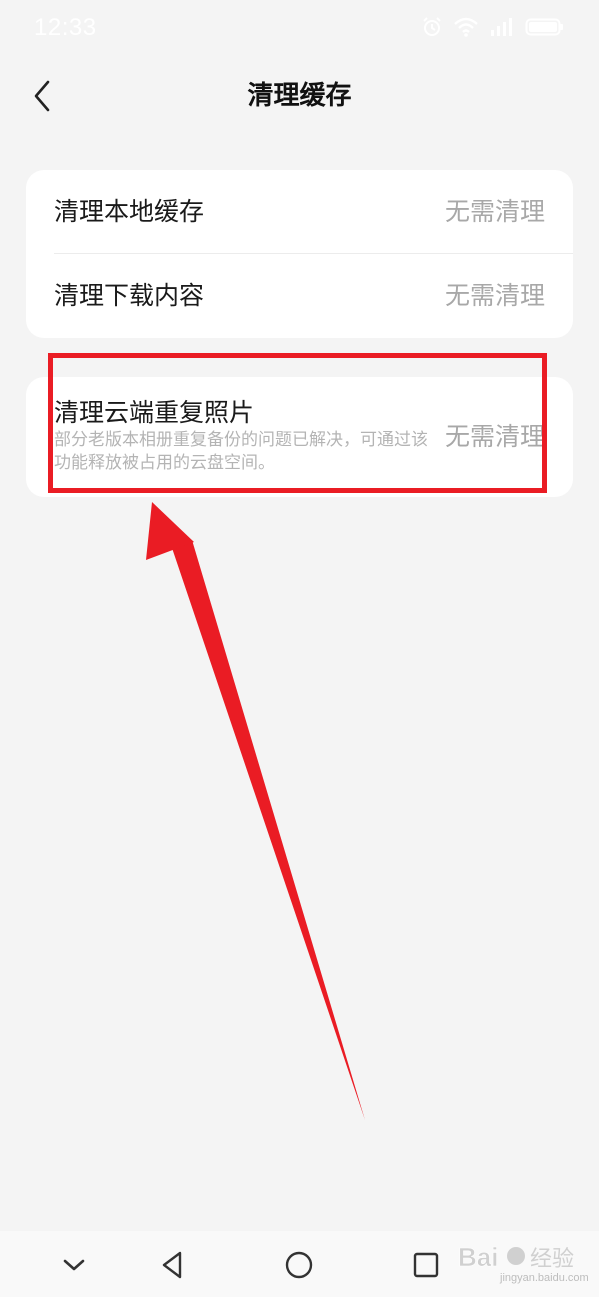 The width and height of the screenshot is (599, 1297). I want to click on nav-back-button, so click(172, 1265).